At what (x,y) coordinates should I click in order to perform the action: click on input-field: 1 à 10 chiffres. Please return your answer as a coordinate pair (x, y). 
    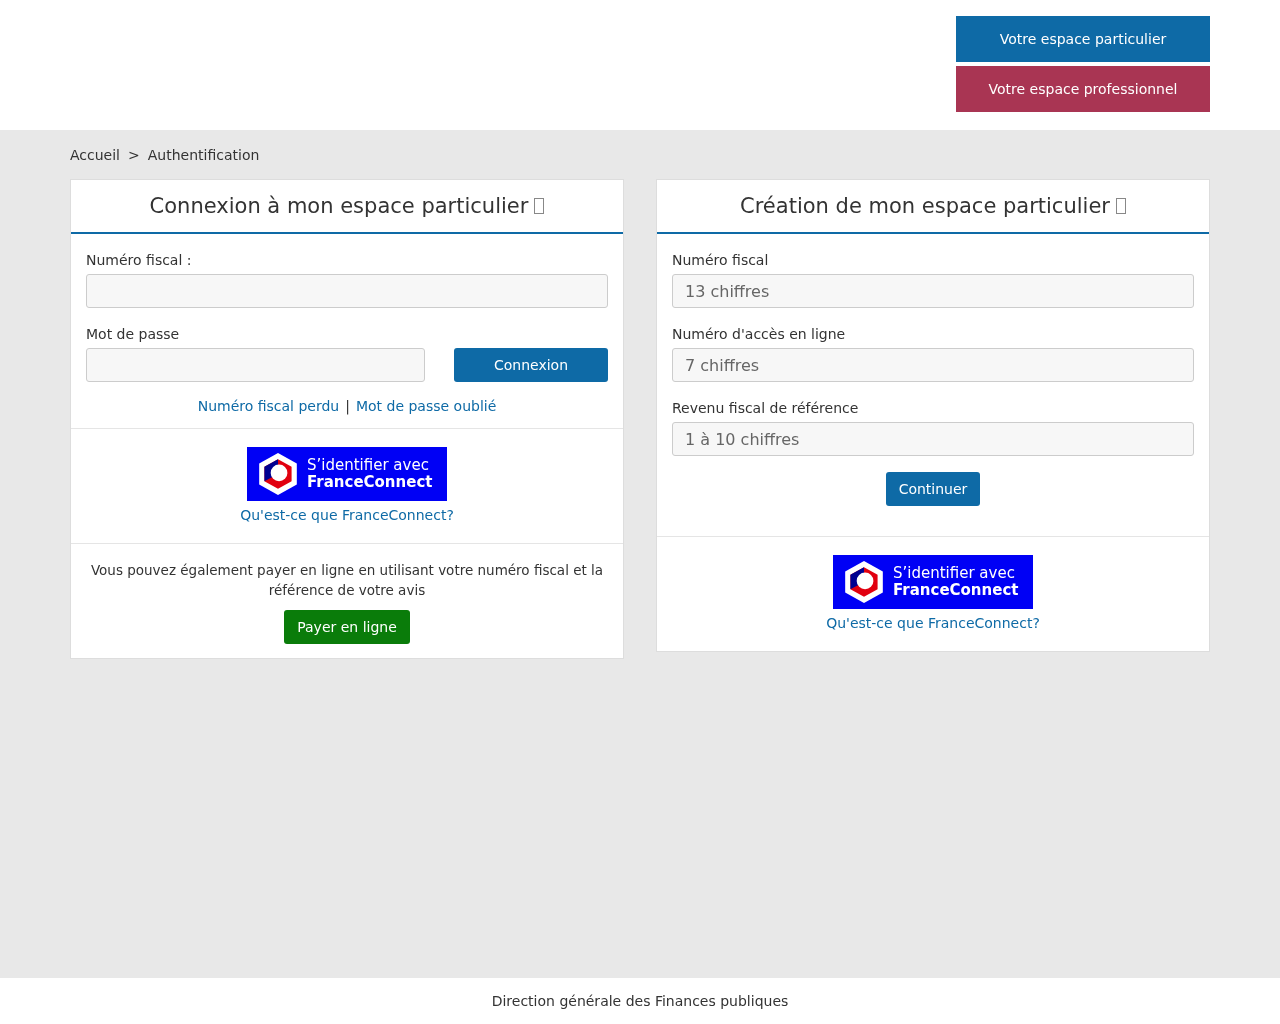
    Looking at the image, I should click on (933, 439).